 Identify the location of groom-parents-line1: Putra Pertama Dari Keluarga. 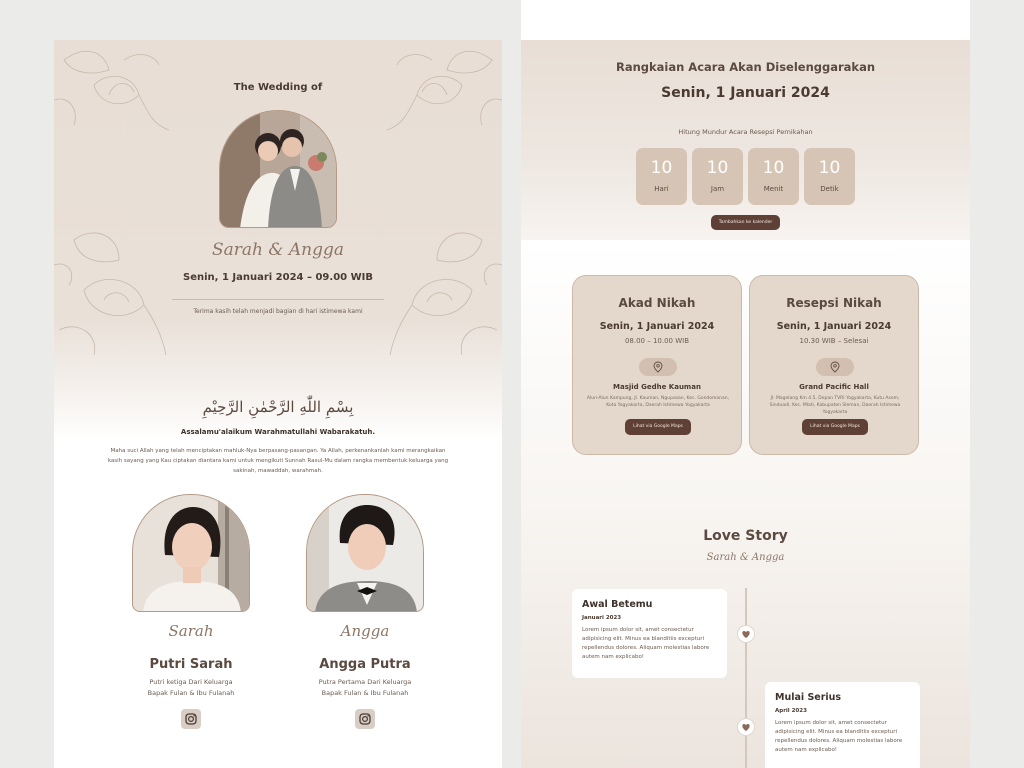
(365, 682).